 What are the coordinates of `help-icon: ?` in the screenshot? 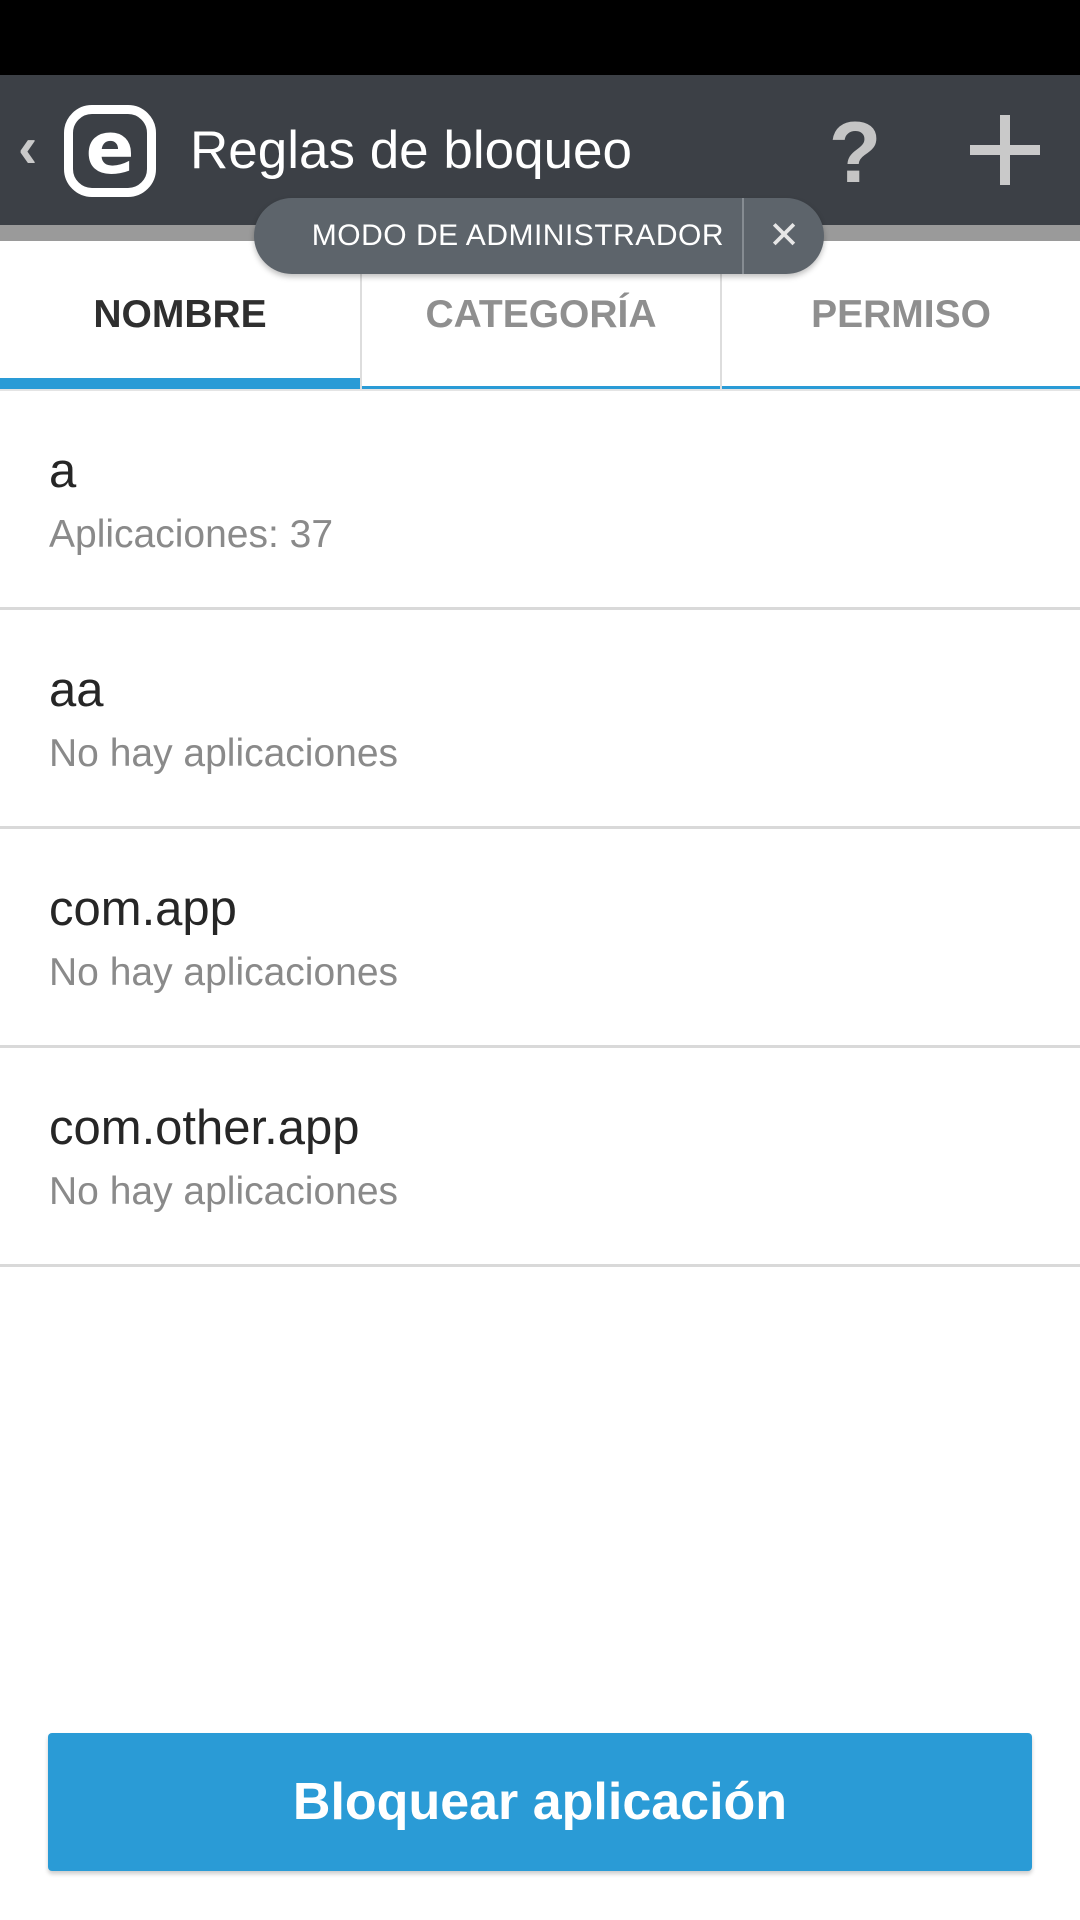 It's located at (855, 153).